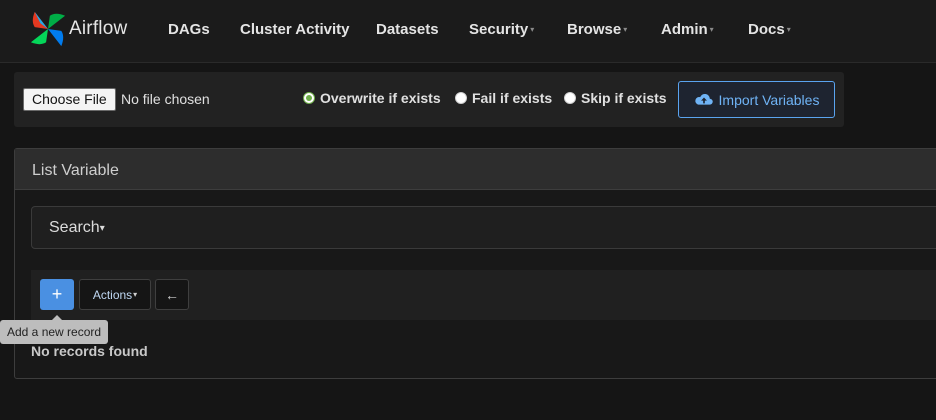 The image size is (936, 420). Describe the element at coordinates (89, 351) in the screenshot. I see `empty-state-message: No records found` at that location.